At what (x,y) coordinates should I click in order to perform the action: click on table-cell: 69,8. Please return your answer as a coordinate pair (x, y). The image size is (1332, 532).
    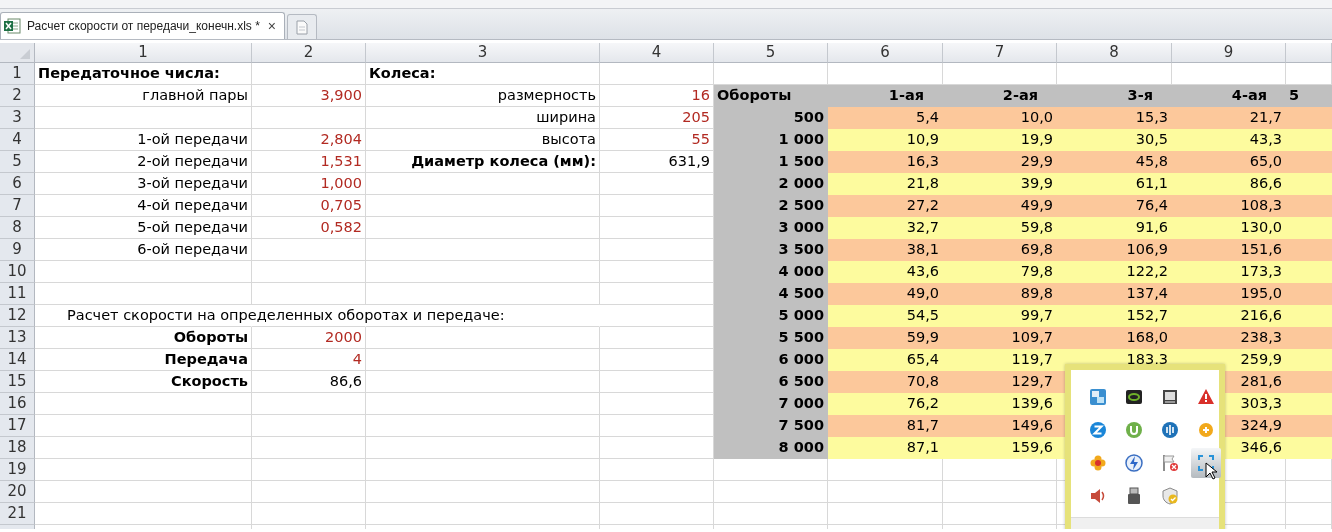
    Looking at the image, I should click on (1000, 250).